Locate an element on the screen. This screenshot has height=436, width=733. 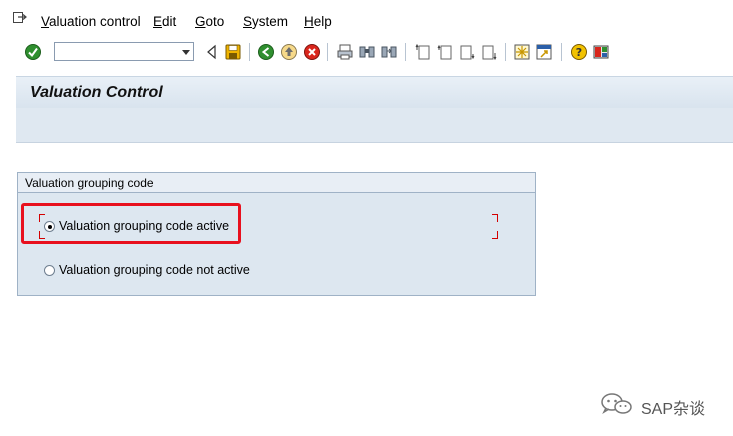
last-page-icon is located at coordinates (489, 52).